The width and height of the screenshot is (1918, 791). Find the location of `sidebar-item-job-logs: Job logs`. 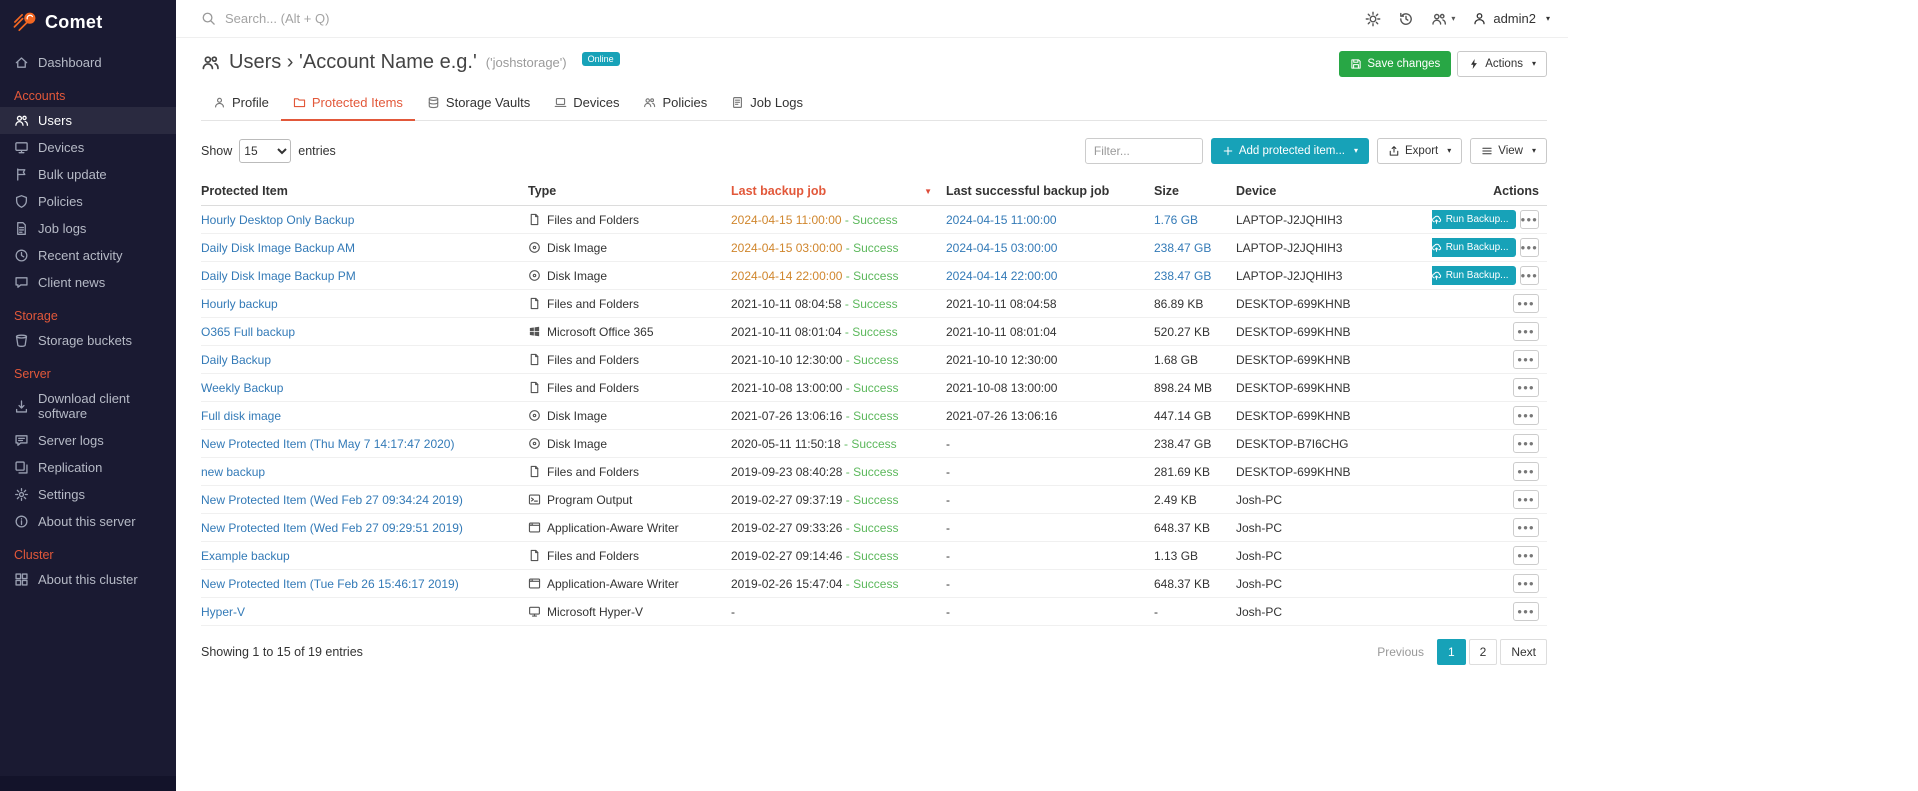

sidebar-item-job-logs: Job logs is located at coordinates (88, 228).